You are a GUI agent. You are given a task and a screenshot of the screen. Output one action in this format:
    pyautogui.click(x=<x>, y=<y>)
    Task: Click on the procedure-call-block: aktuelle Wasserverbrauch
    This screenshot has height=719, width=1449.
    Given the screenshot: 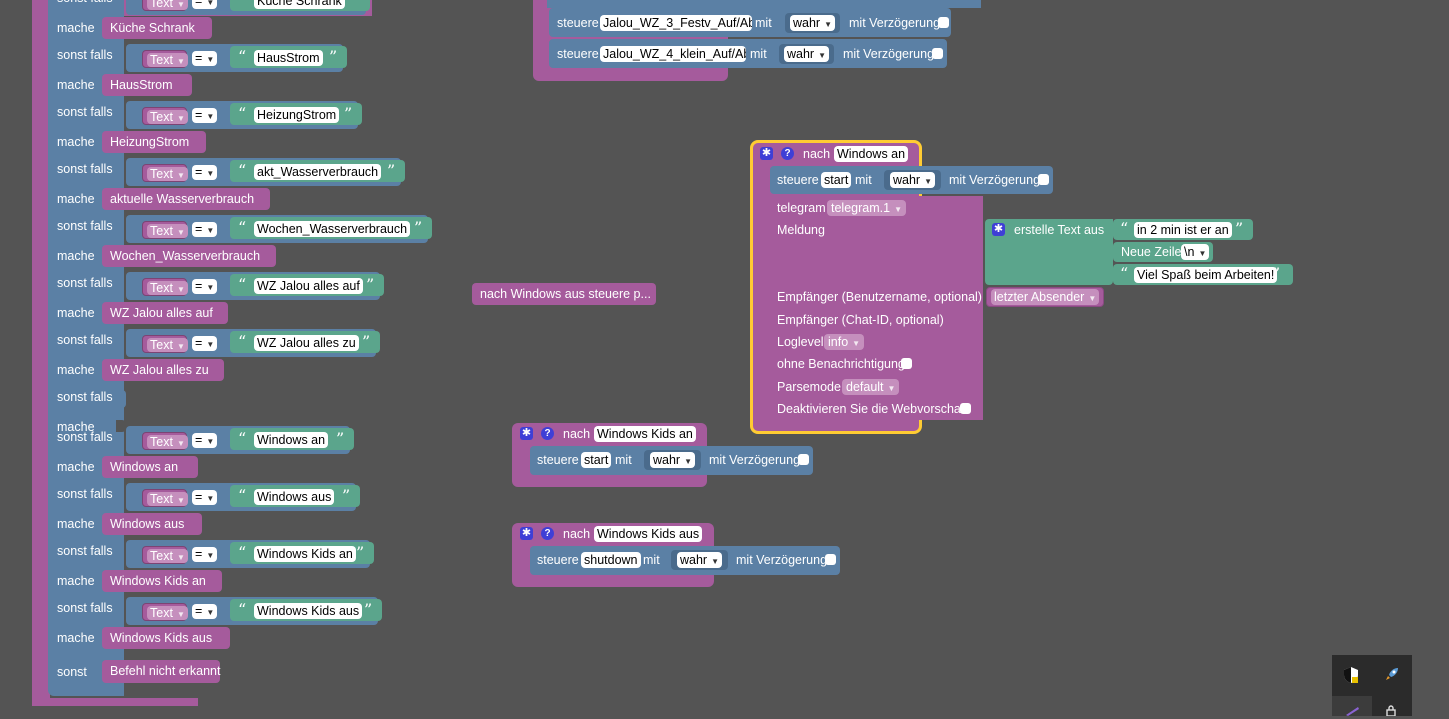 What is the action you would take?
    pyautogui.click(x=186, y=199)
    